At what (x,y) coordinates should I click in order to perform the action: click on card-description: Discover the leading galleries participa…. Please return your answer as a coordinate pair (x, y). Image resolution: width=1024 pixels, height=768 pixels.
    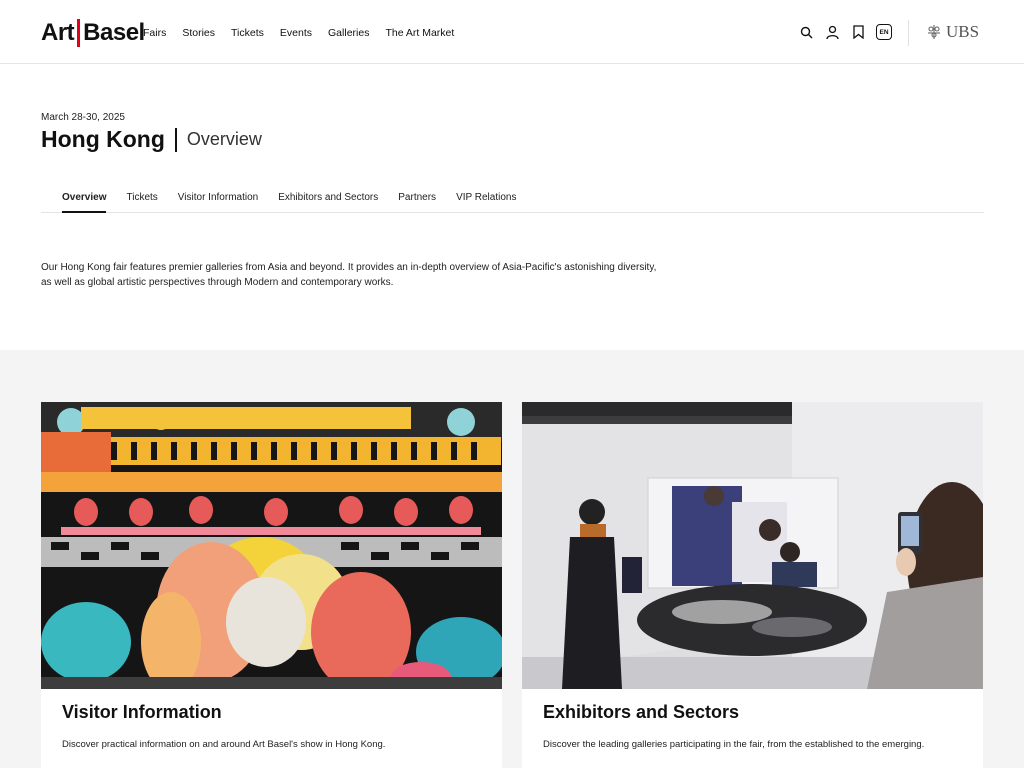
    Looking at the image, I should click on (734, 744).